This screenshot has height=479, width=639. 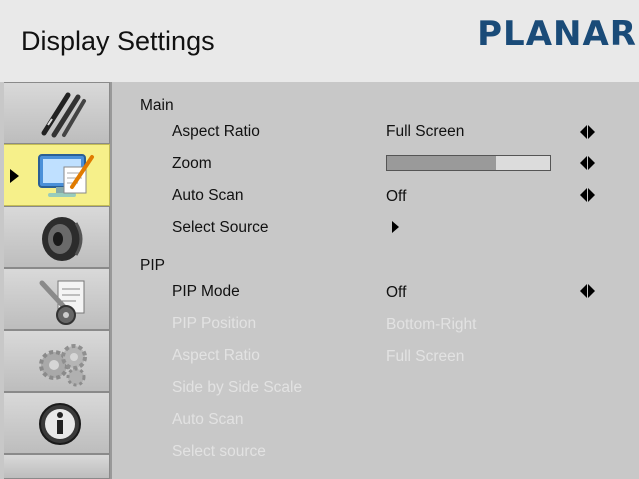 I want to click on tab-audio, so click(x=57, y=237).